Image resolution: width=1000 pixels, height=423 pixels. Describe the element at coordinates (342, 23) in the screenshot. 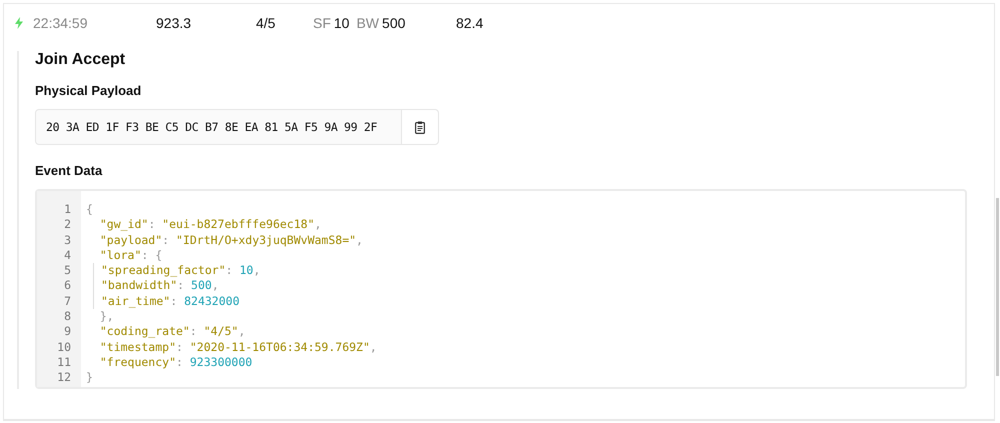

I see `sf-value: 10` at that location.